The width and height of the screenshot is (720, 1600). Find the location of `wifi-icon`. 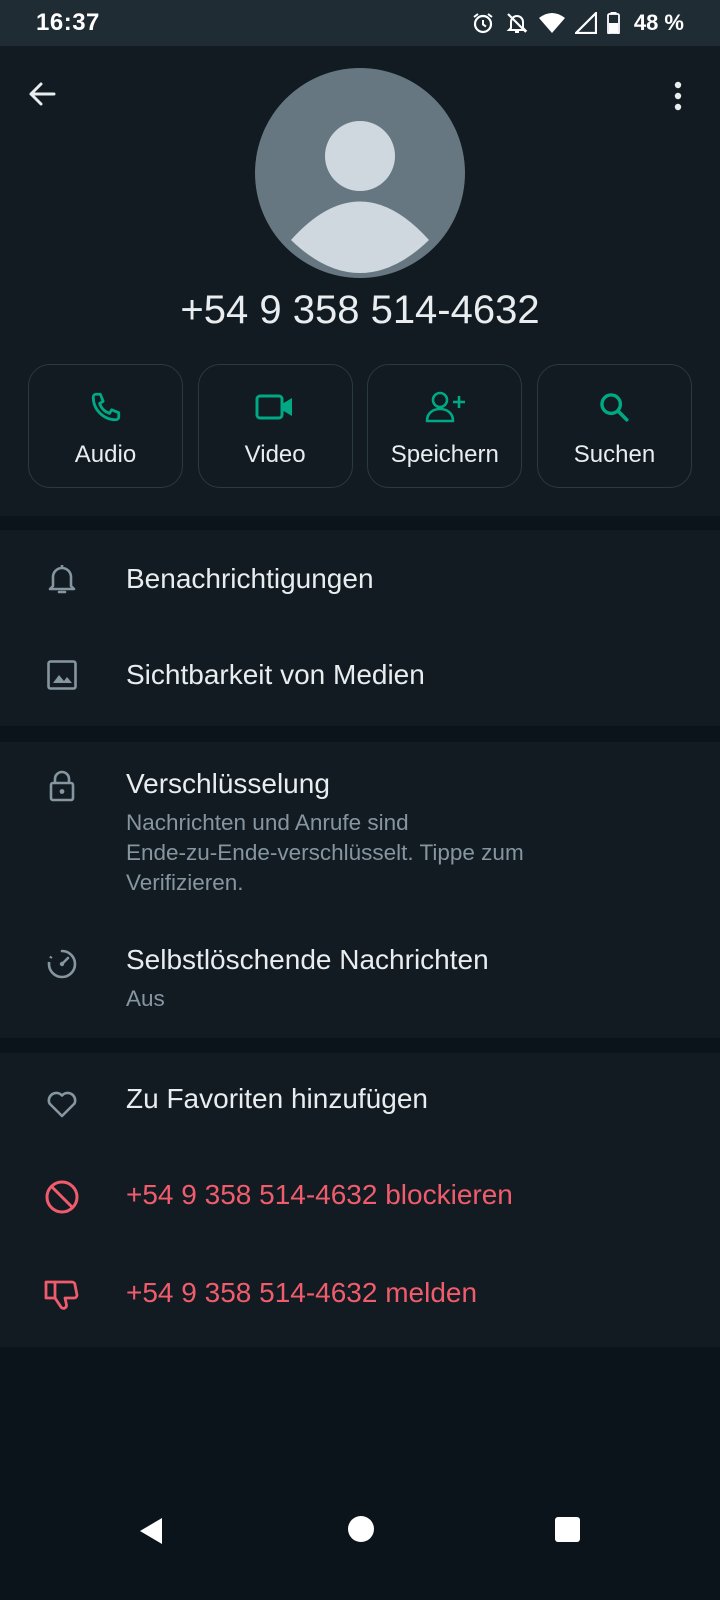

wifi-icon is located at coordinates (551, 23).